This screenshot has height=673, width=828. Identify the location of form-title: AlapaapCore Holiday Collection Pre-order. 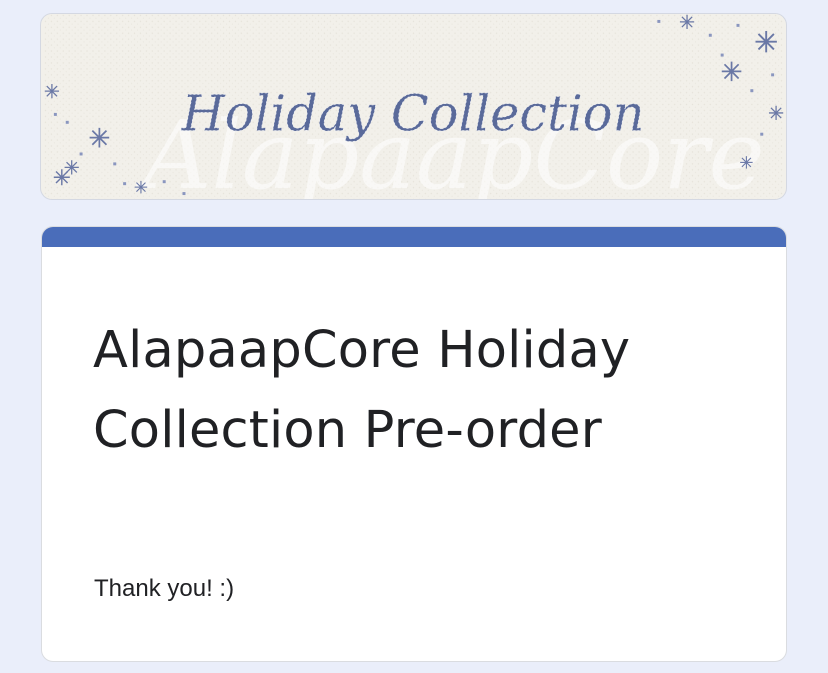
(362, 390).